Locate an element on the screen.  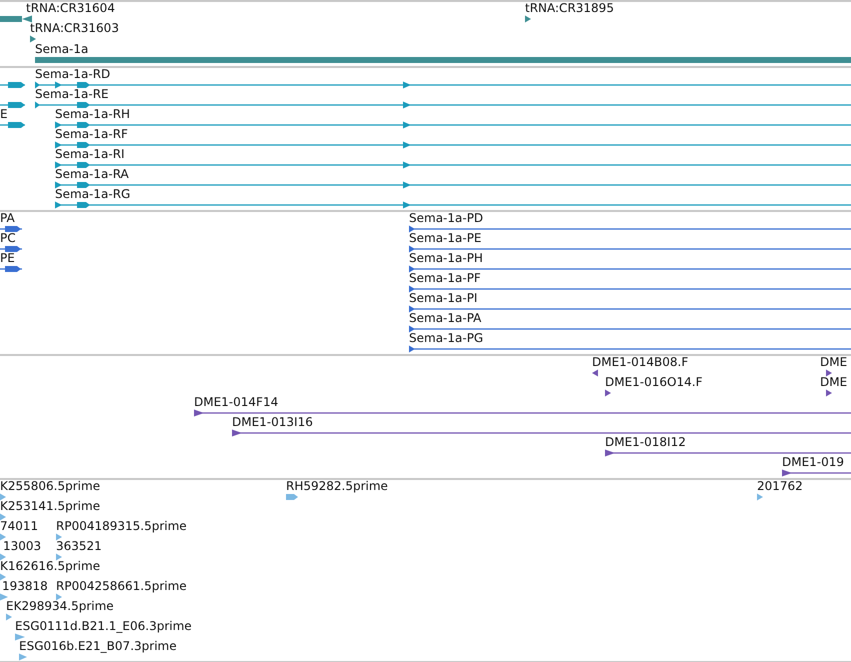
feature-label: 74011 is located at coordinates (19, 526).